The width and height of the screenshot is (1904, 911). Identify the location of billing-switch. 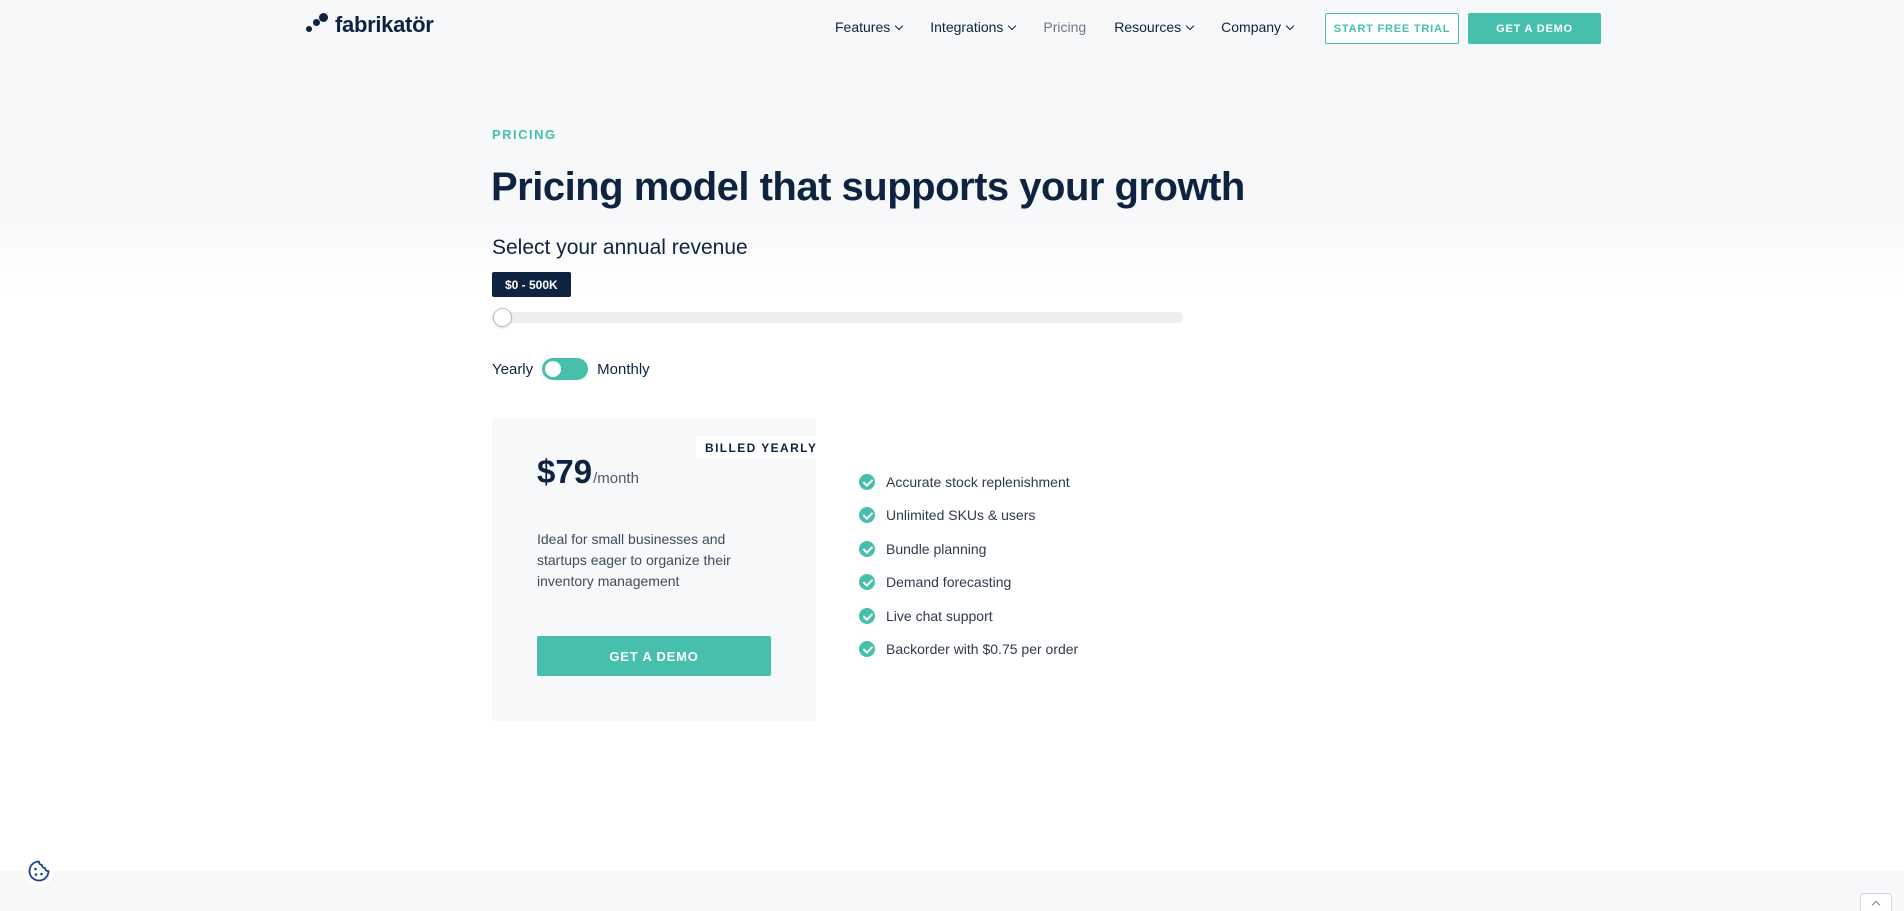
(565, 369).